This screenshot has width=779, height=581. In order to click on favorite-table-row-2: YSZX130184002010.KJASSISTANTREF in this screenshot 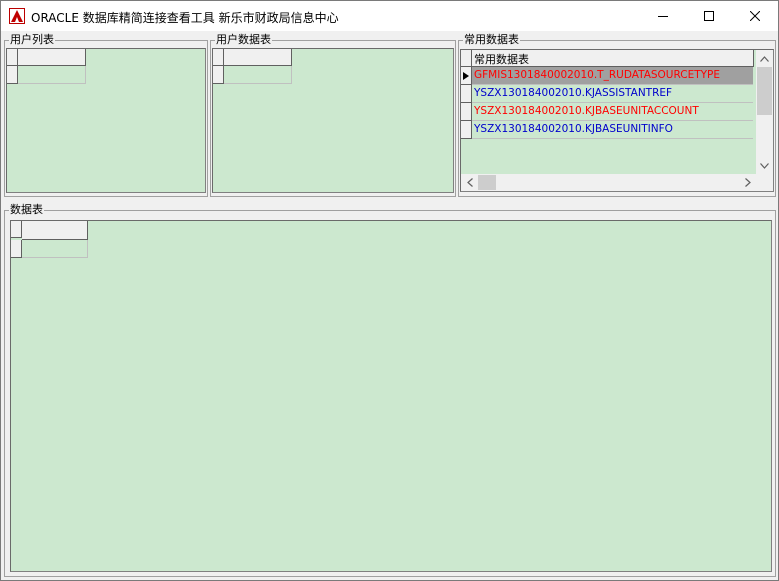, I will do `click(612, 94)`.